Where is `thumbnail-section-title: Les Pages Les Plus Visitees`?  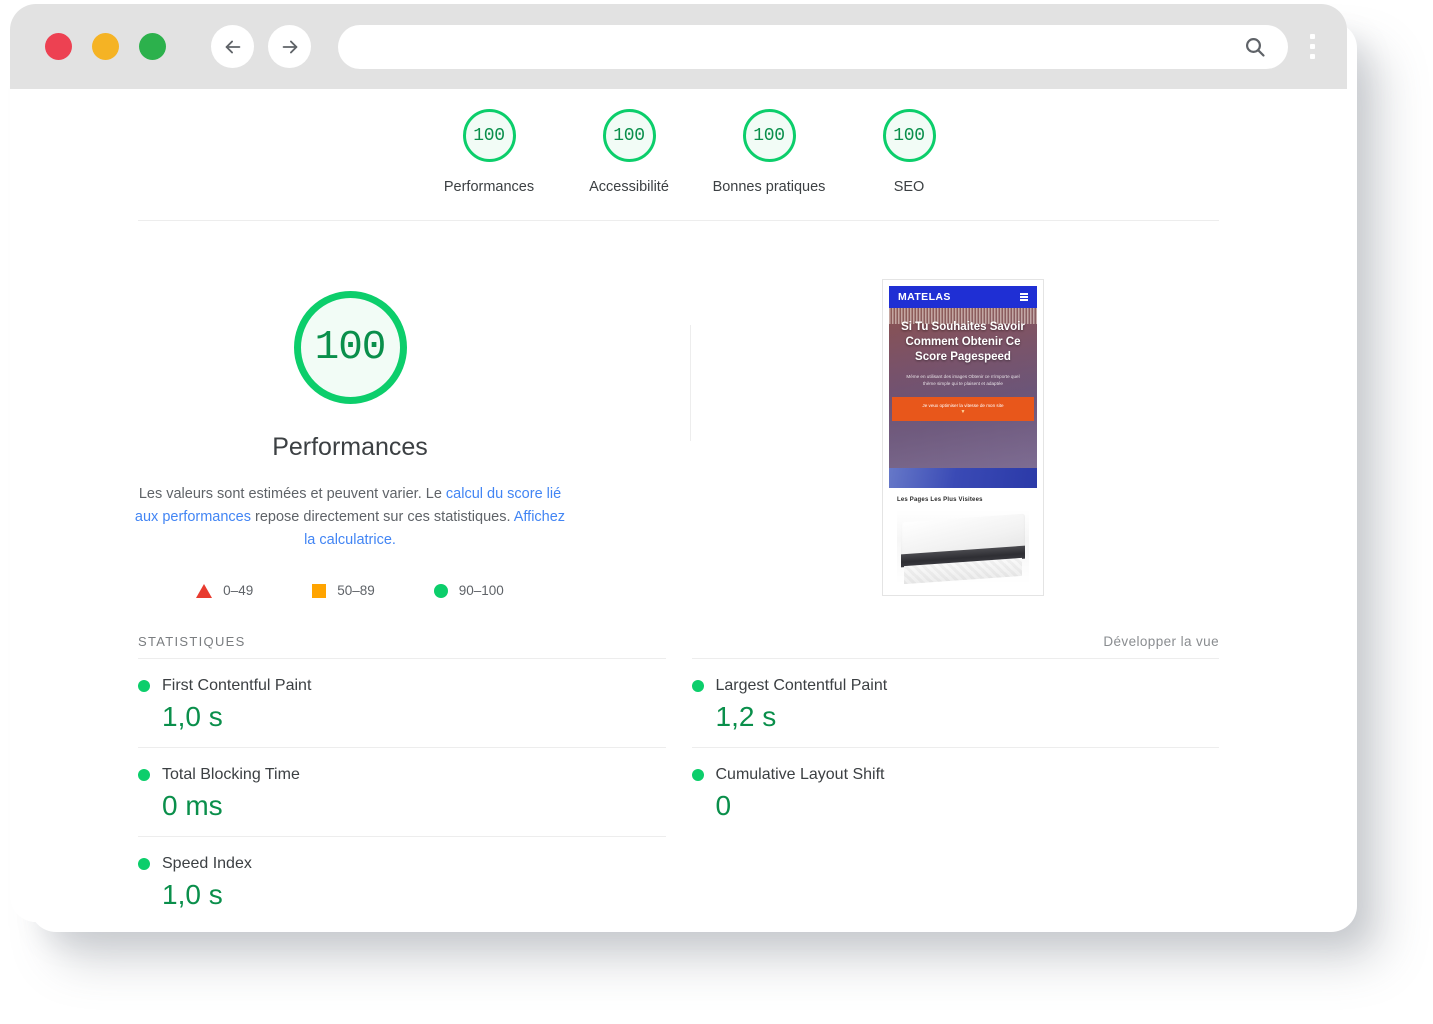 thumbnail-section-title: Les Pages Les Plus Visitees is located at coordinates (940, 500).